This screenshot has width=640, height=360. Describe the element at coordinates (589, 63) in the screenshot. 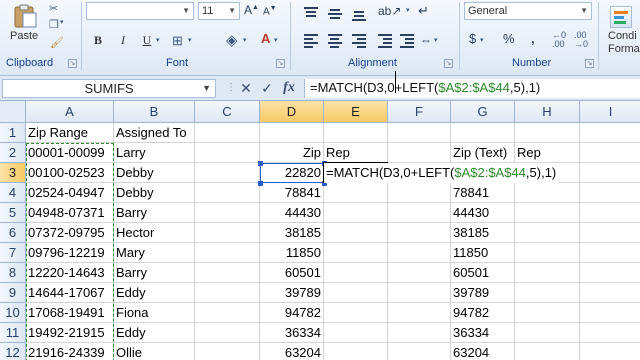

I see `number-launcher-icon: ↘` at that location.